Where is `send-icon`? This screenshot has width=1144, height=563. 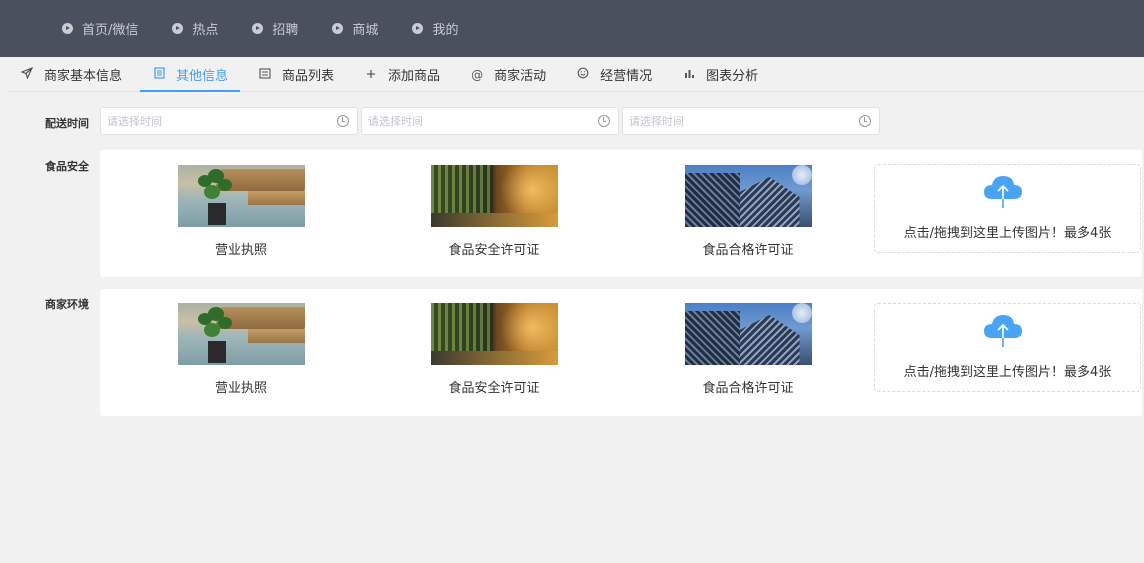
send-icon is located at coordinates (27, 74).